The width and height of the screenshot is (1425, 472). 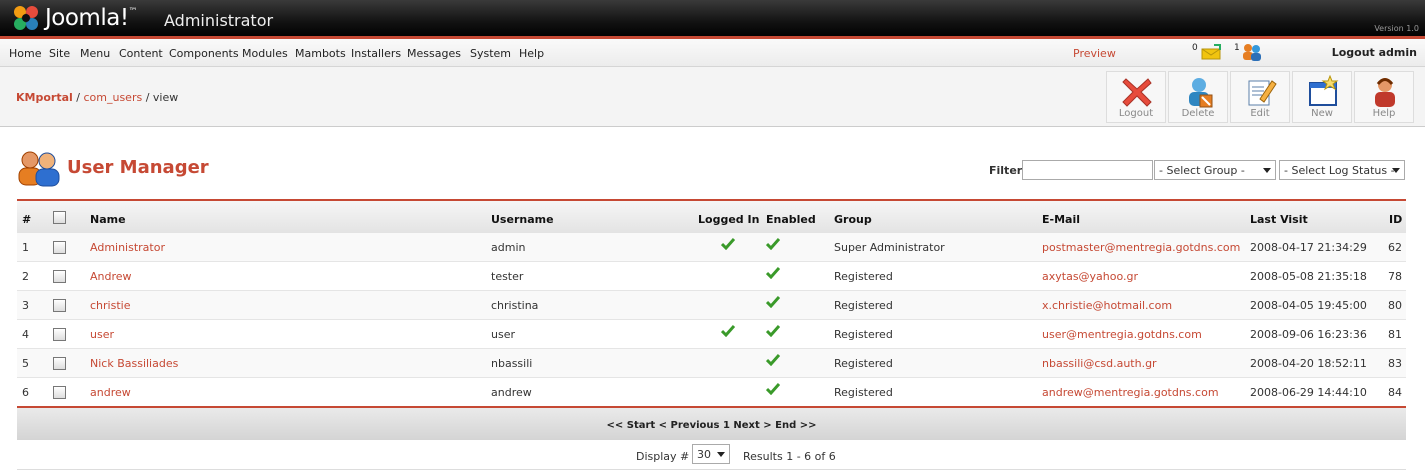 What do you see at coordinates (1322, 113) in the screenshot?
I see `new-button-label: New` at bounding box center [1322, 113].